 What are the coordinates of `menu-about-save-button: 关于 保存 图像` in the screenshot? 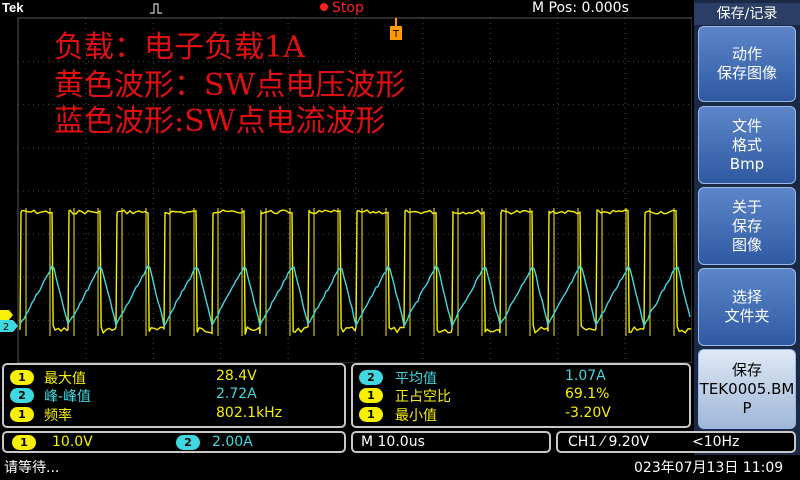 It's located at (747, 226).